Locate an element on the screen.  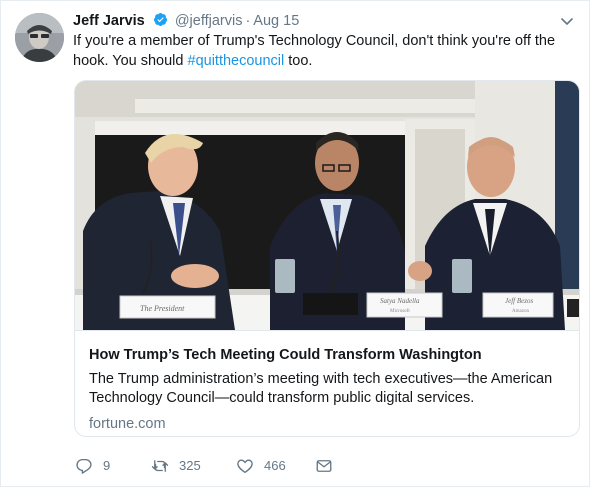
placard-nadella-sub: Microsoft is located at coordinates (400, 311).